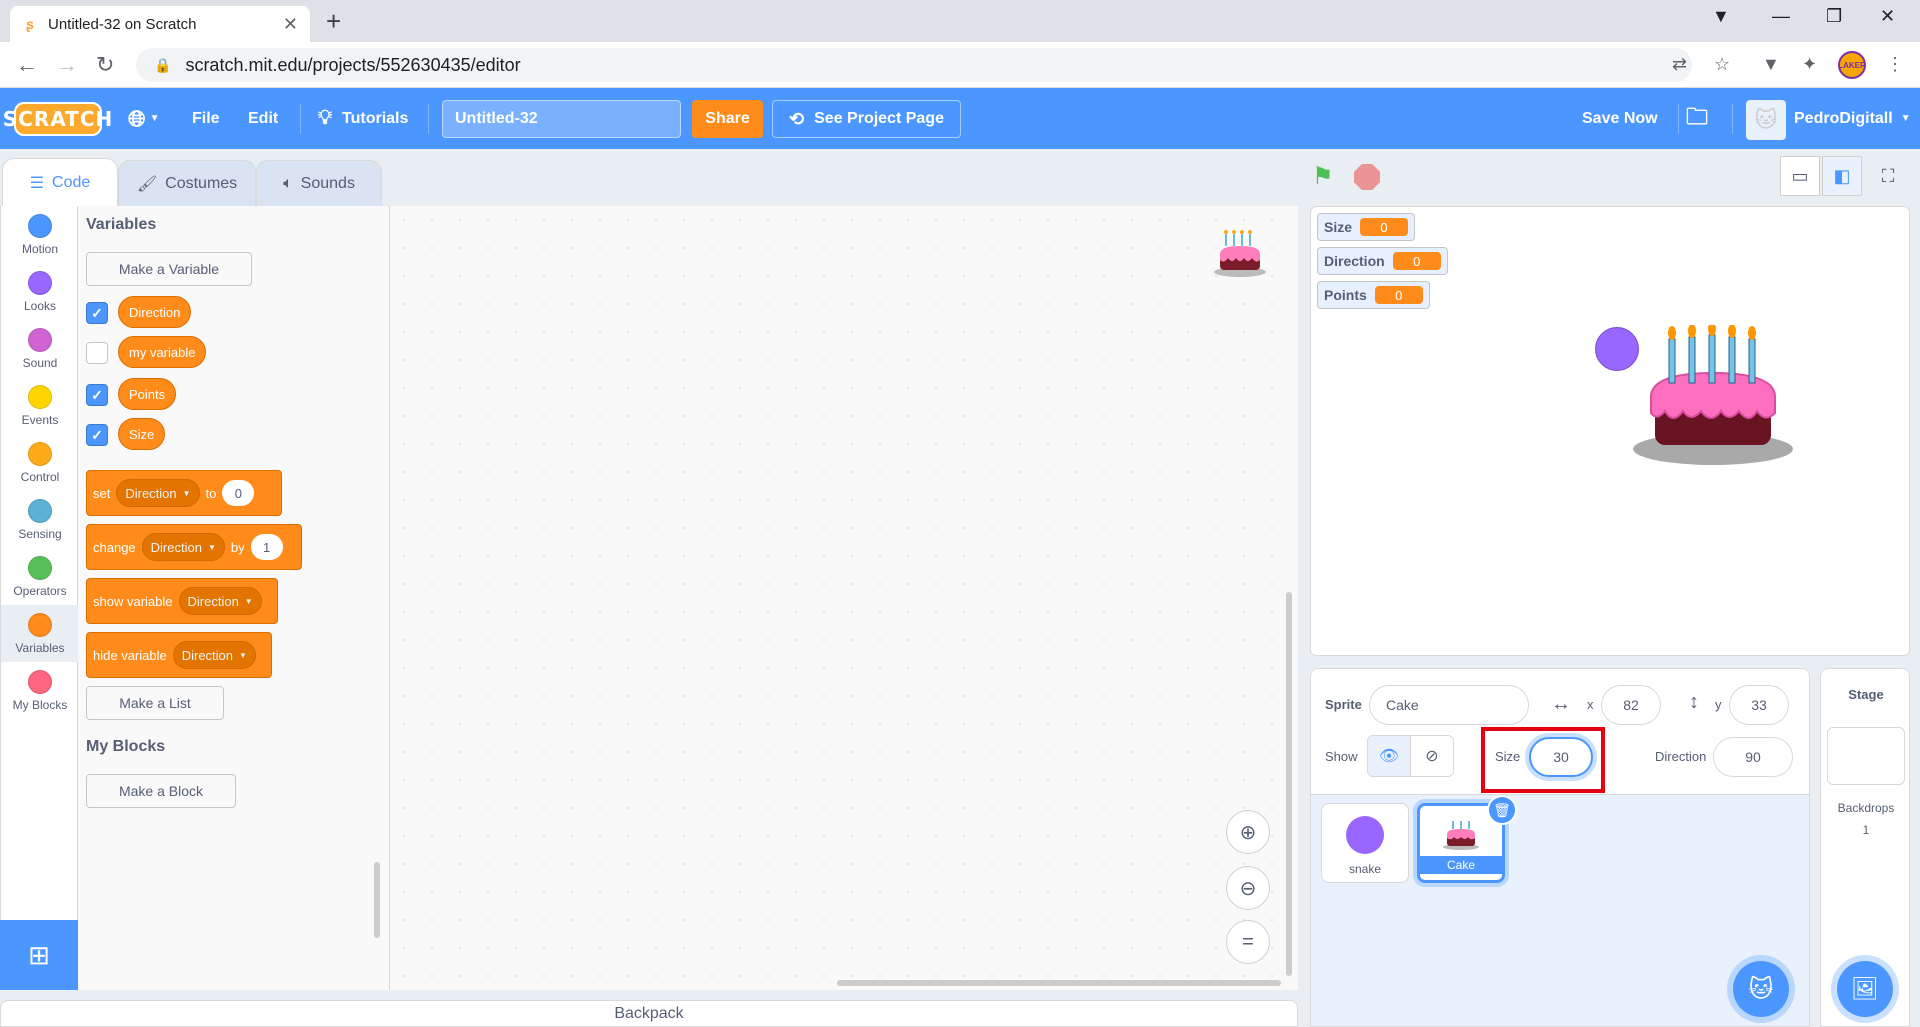 The width and height of the screenshot is (1920, 1027). What do you see at coordinates (142, 434) in the screenshot?
I see `reporter-size: Size` at bounding box center [142, 434].